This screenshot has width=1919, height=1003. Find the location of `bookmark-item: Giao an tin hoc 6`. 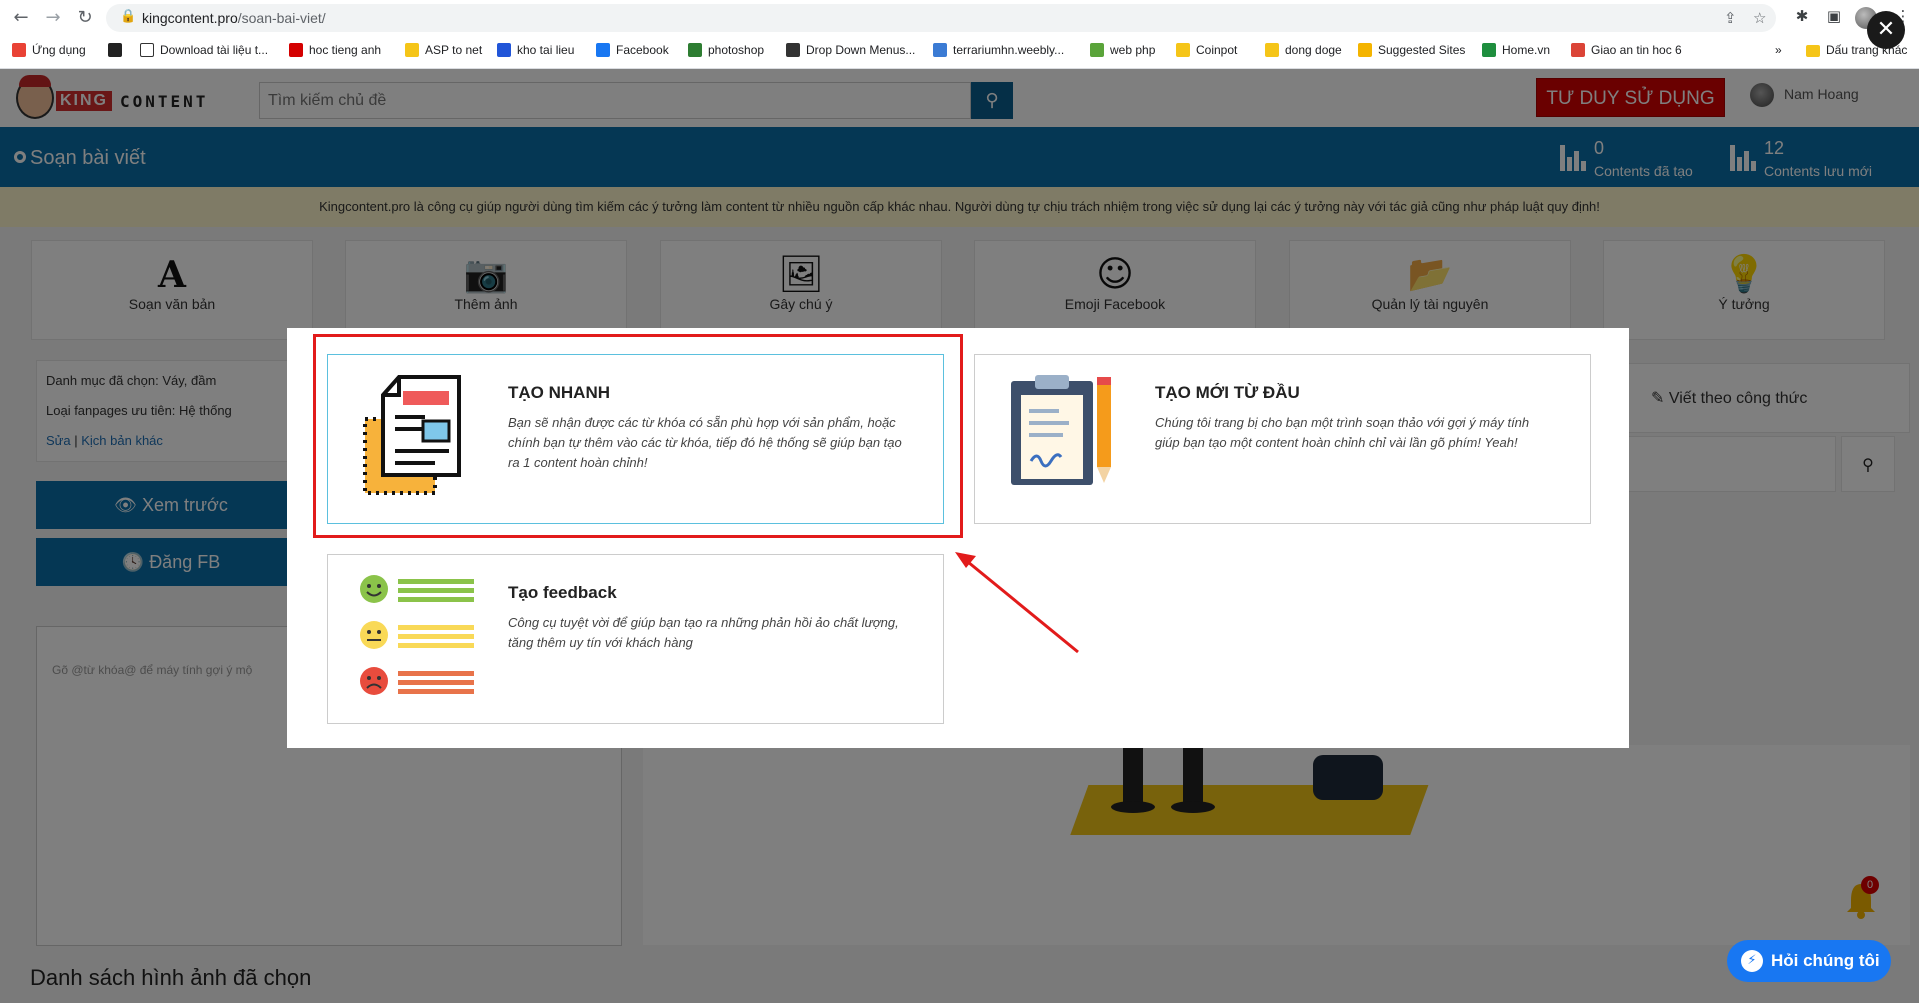

bookmark-item: Giao an tin hoc 6 is located at coordinates (1626, 50).